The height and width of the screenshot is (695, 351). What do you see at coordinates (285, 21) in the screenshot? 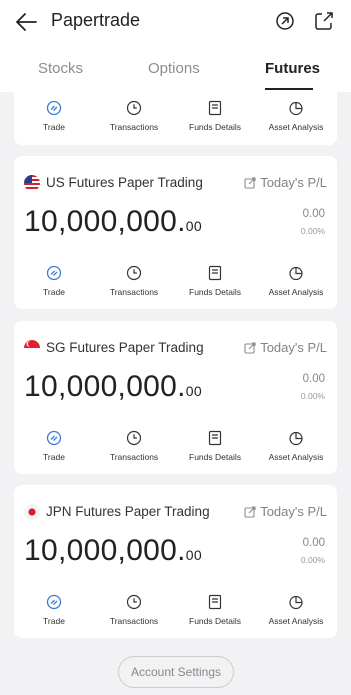
I see `refresh-icon` at bounding box center [285, 21].